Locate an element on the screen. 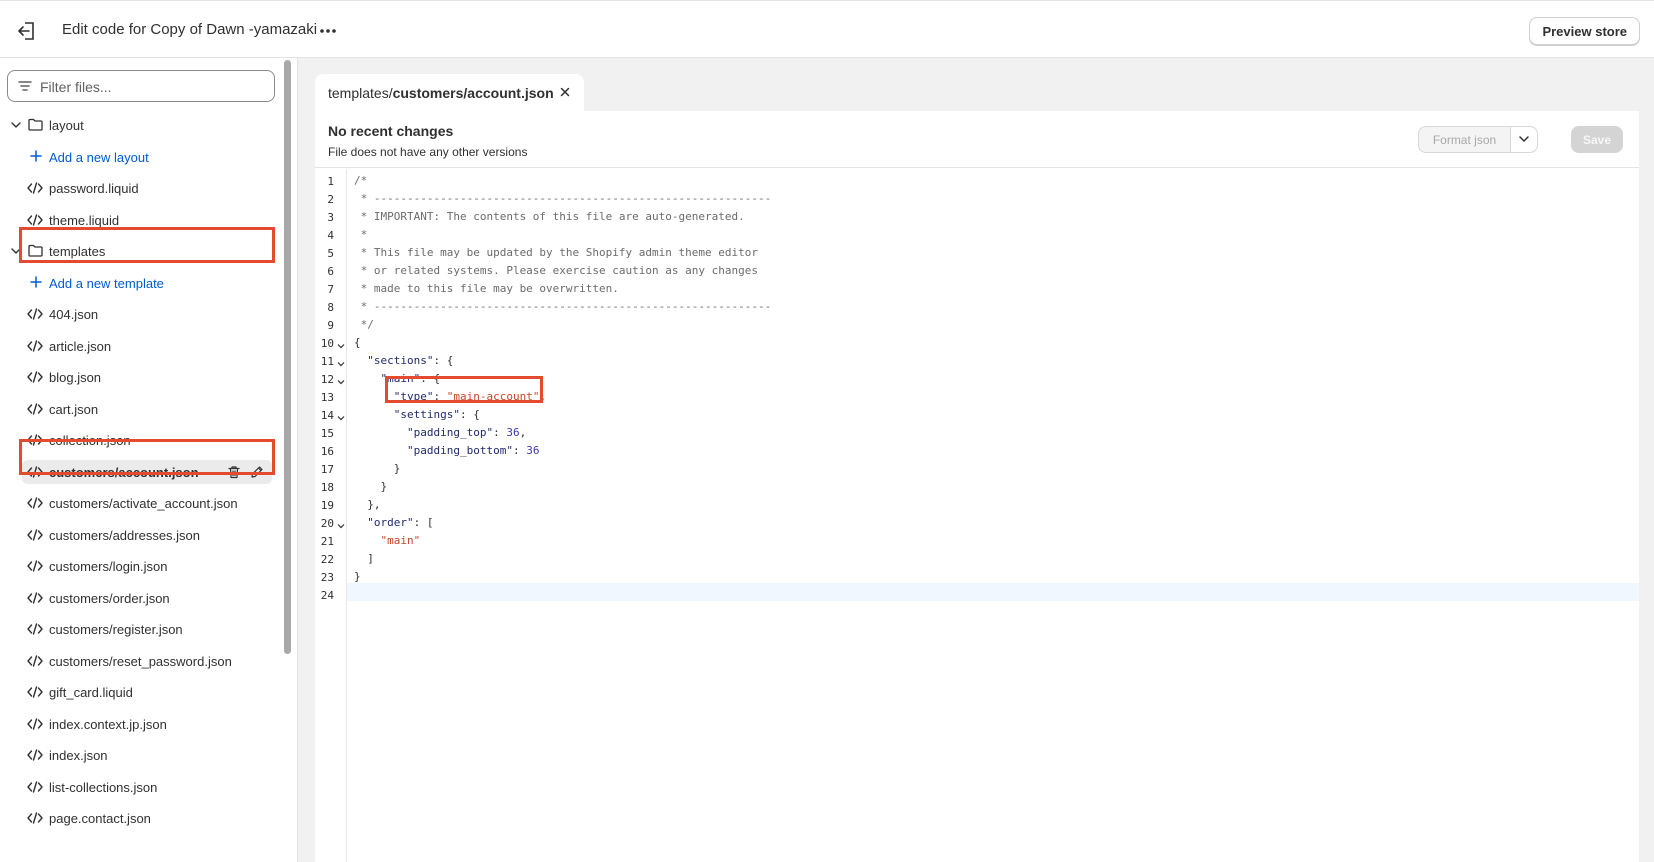 The height and width of the screenshot is (862, 1654). line-number: 3 is located at coordinates (330, 217).